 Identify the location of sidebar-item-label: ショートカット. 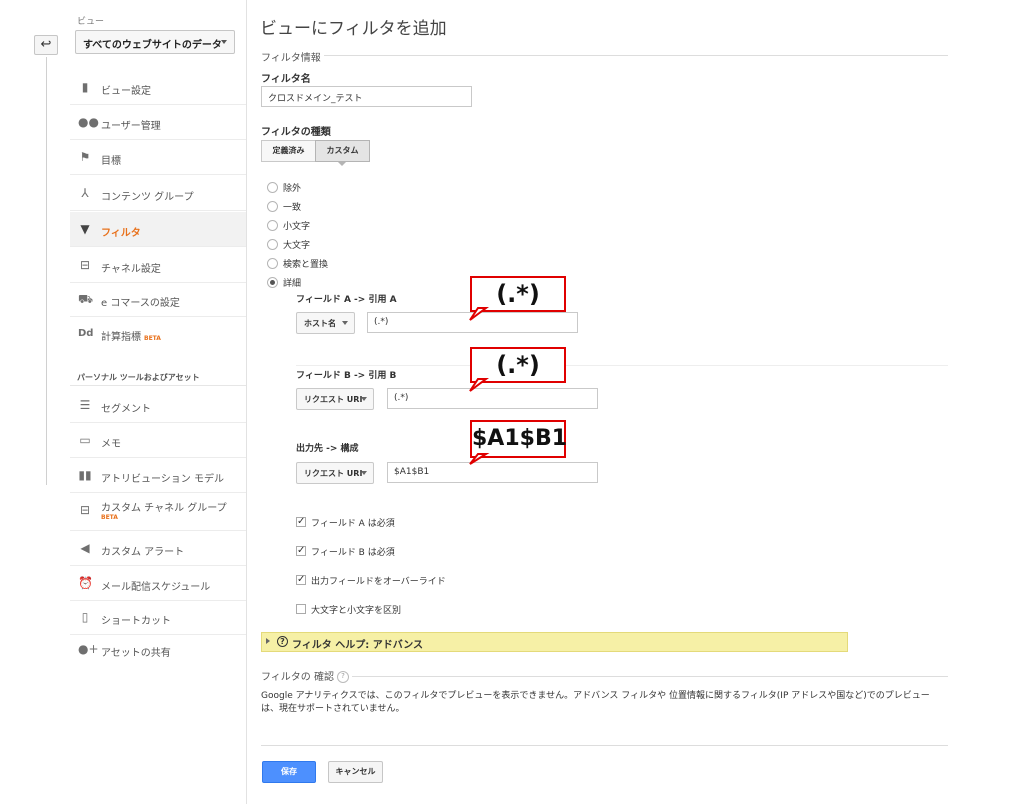
(136, 621).